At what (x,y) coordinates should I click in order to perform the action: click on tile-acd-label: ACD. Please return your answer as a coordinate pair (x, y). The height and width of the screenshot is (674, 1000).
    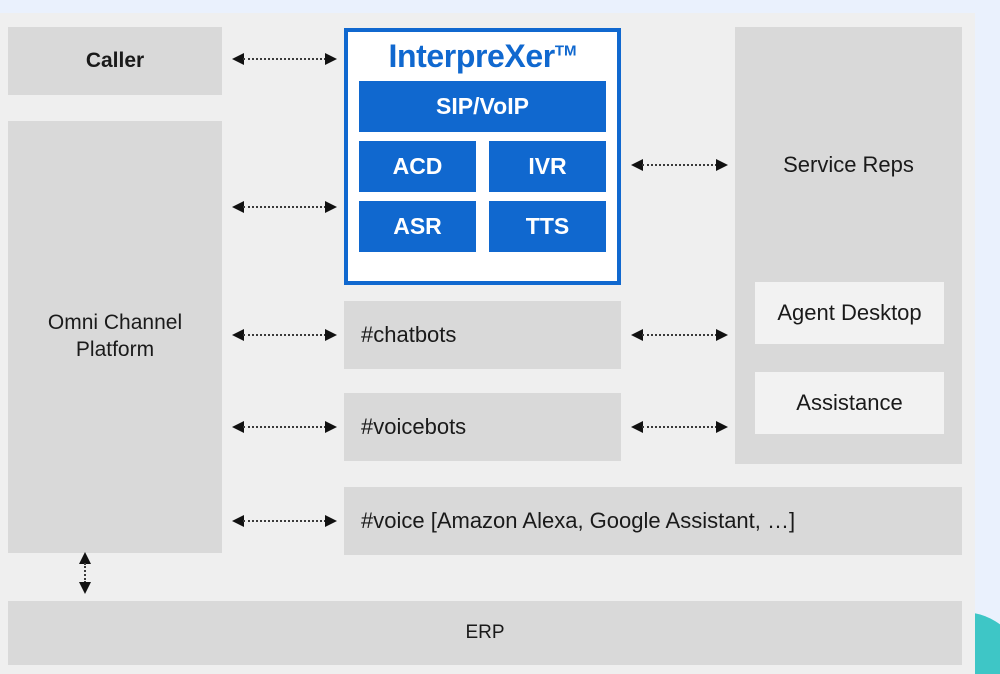
    Looking at the image, I should click on (417, 165).